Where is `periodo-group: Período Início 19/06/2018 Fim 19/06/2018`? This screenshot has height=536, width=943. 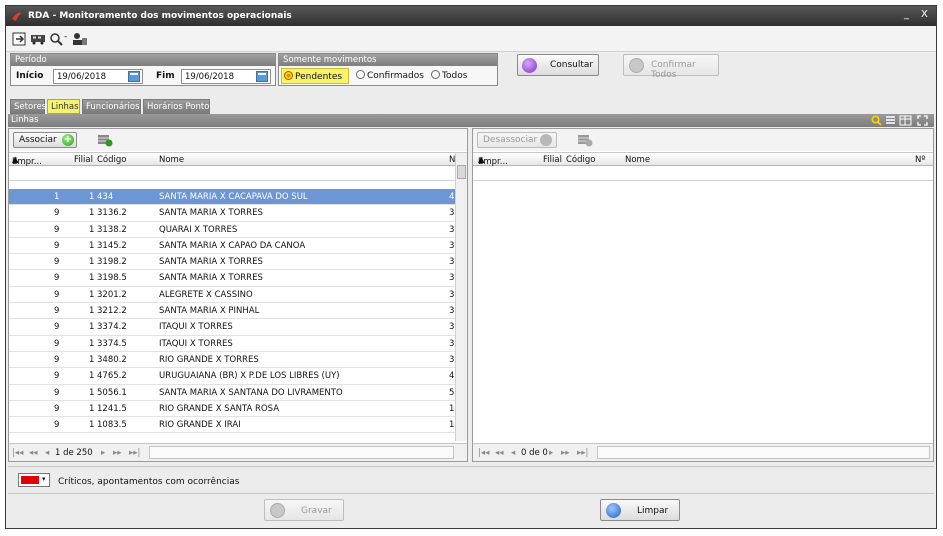 periodo-group: Período Início 19/06/2018 Fim 19/06/2018 is located at coordinates (143, 69).